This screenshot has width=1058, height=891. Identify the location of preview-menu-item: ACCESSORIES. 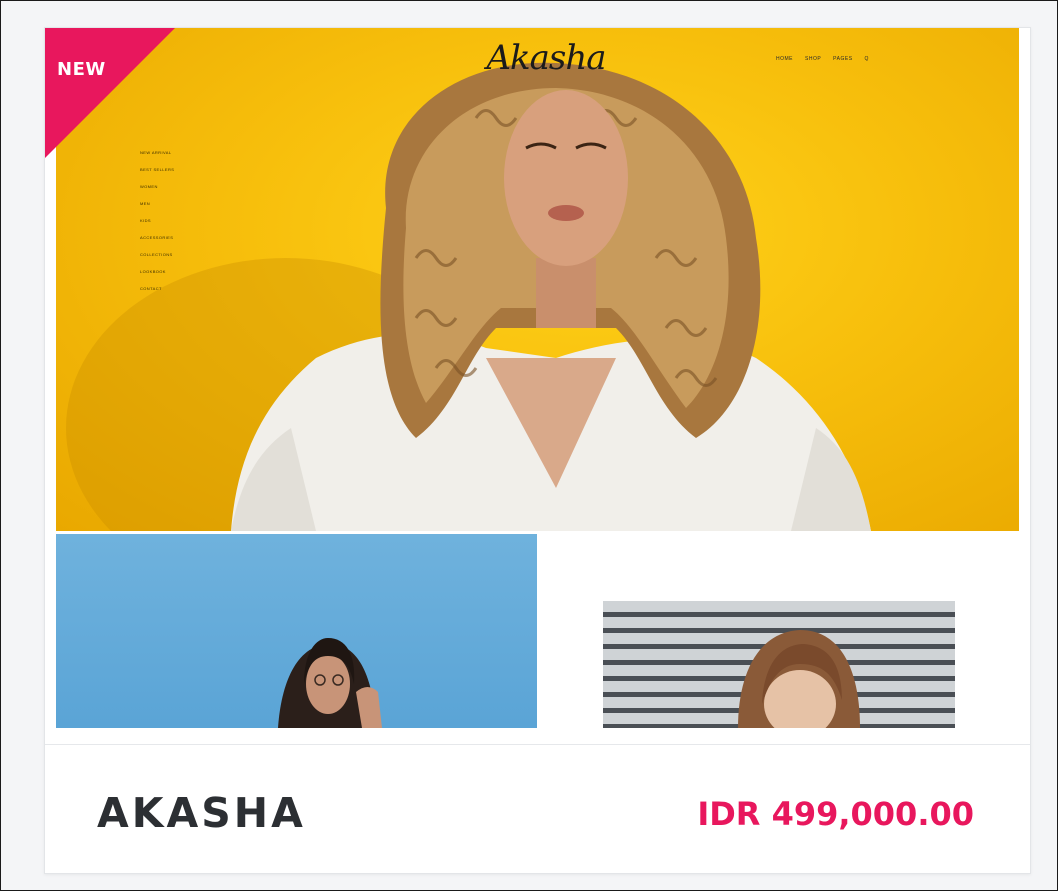
(157, 237).